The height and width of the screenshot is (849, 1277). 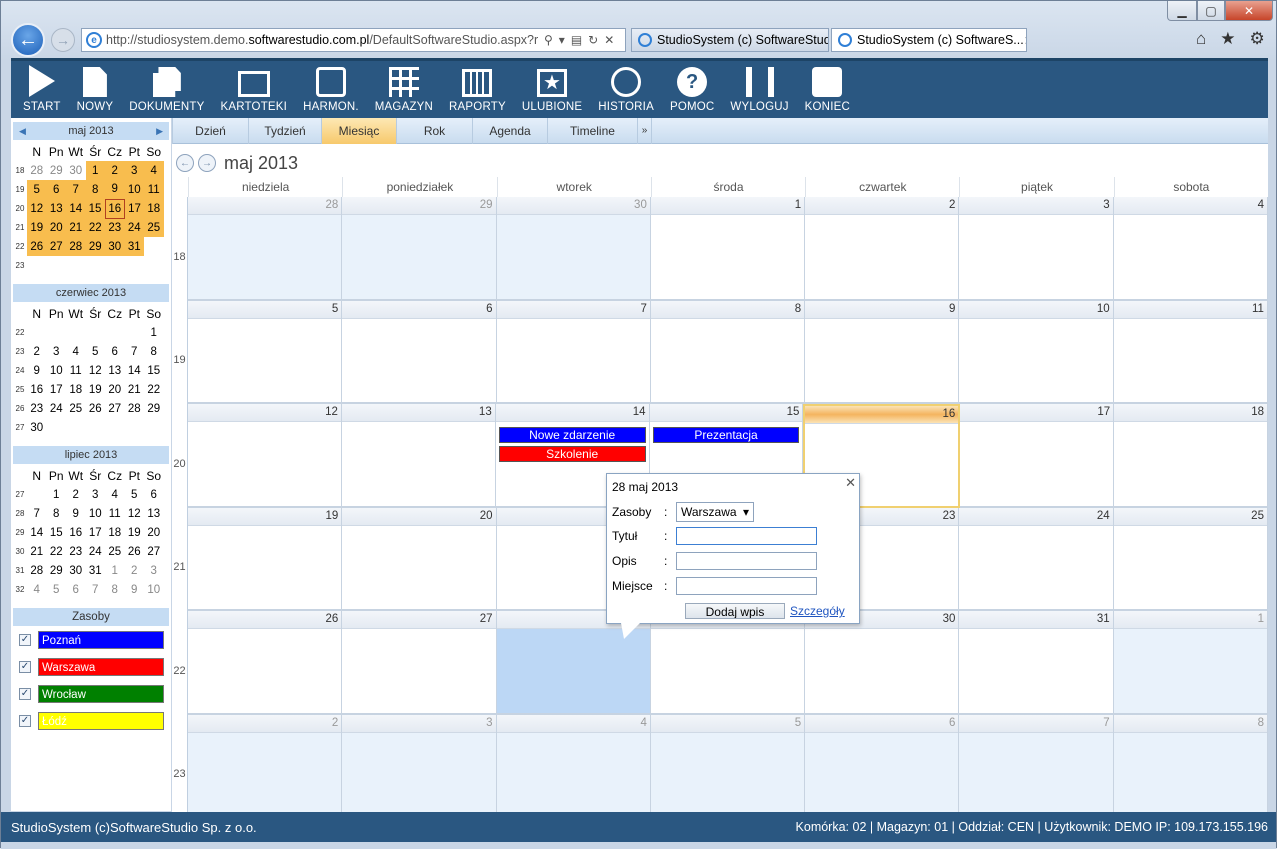 What do you see at coordinates (1191, 456) in the screenshot?
I see `day-cell: 18` at bounding box center [1191, 456].